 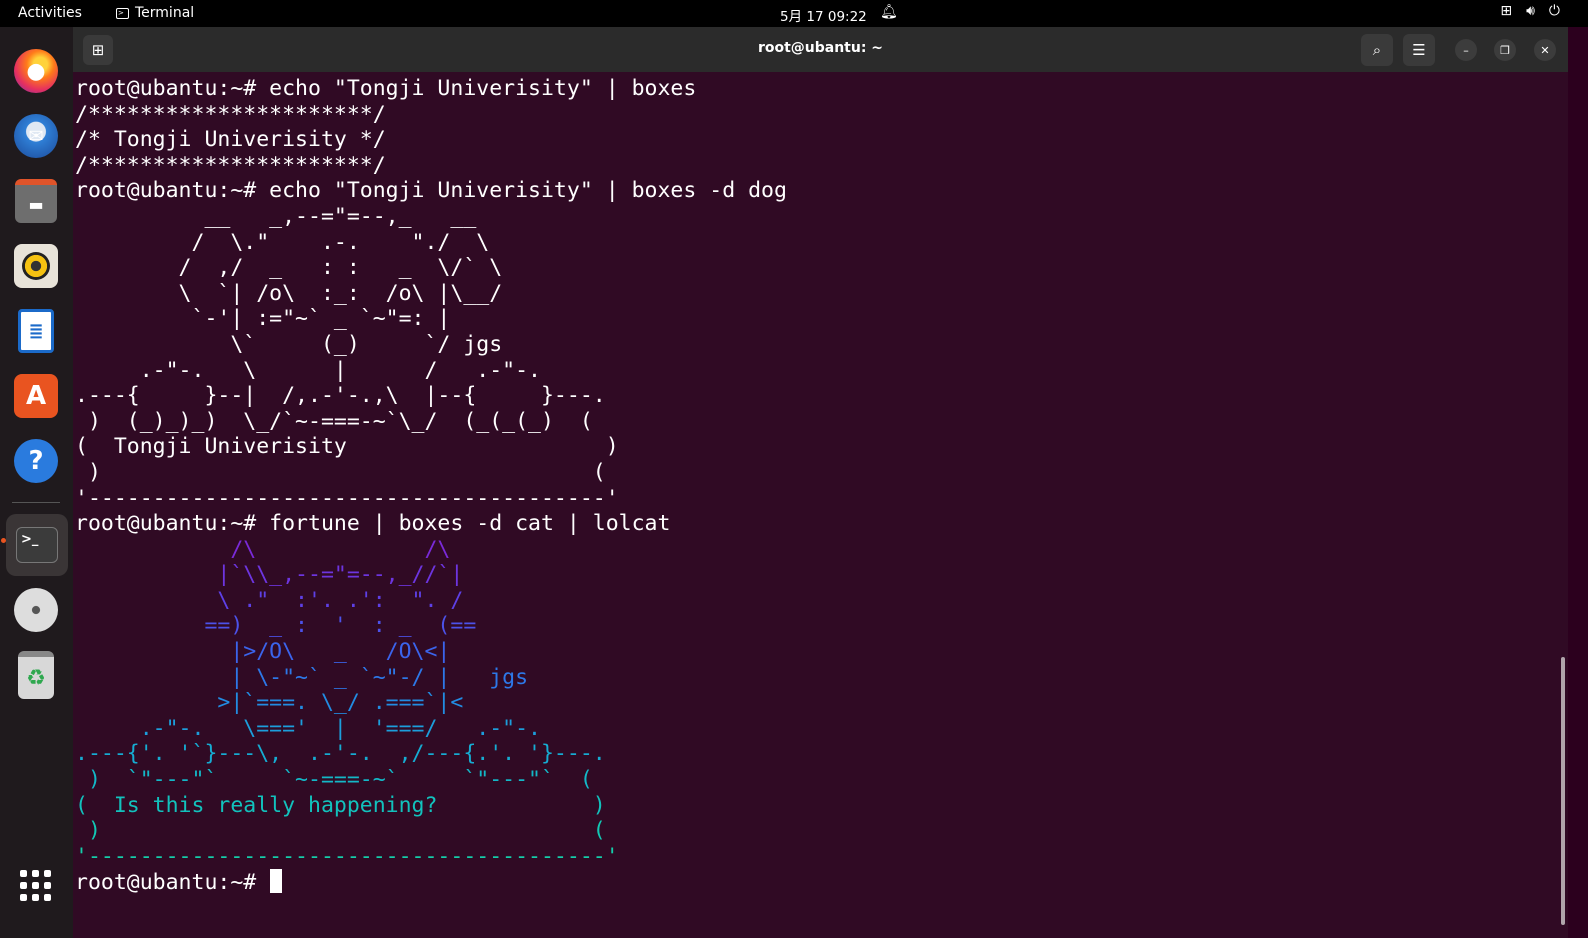 I want to click on scrollbar, so click(x=1563, y=791).